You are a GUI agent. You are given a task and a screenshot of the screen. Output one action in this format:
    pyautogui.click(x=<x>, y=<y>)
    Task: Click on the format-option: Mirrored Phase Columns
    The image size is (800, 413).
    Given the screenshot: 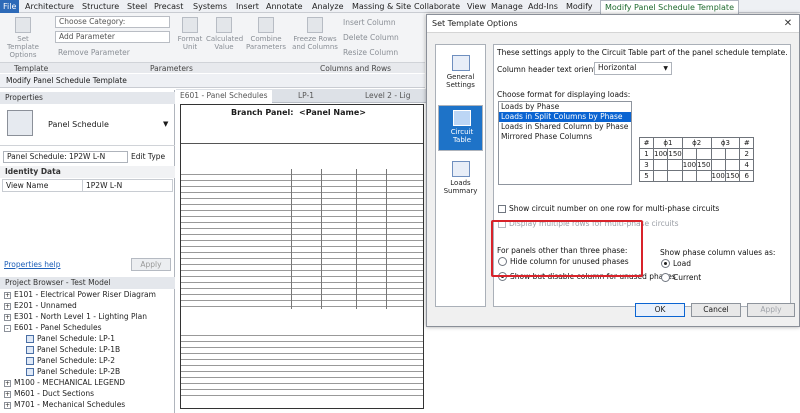 What is the action you would take?
    pyautogui.click(x=565, y=137)
    